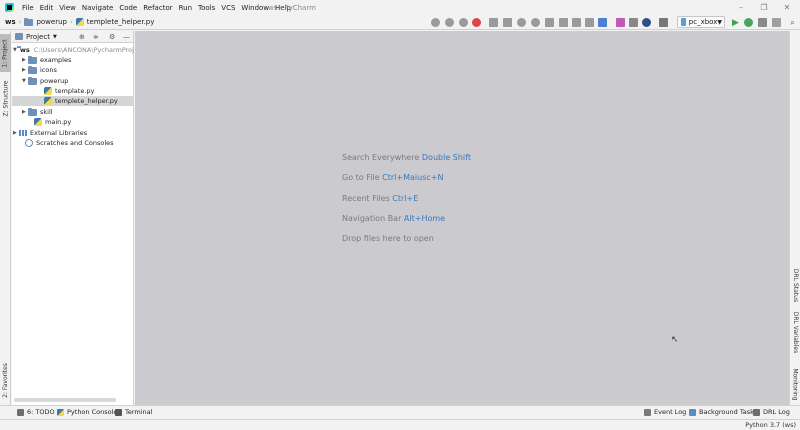  I want to click on tab-todo: 6: TODO, so click(36, 412).